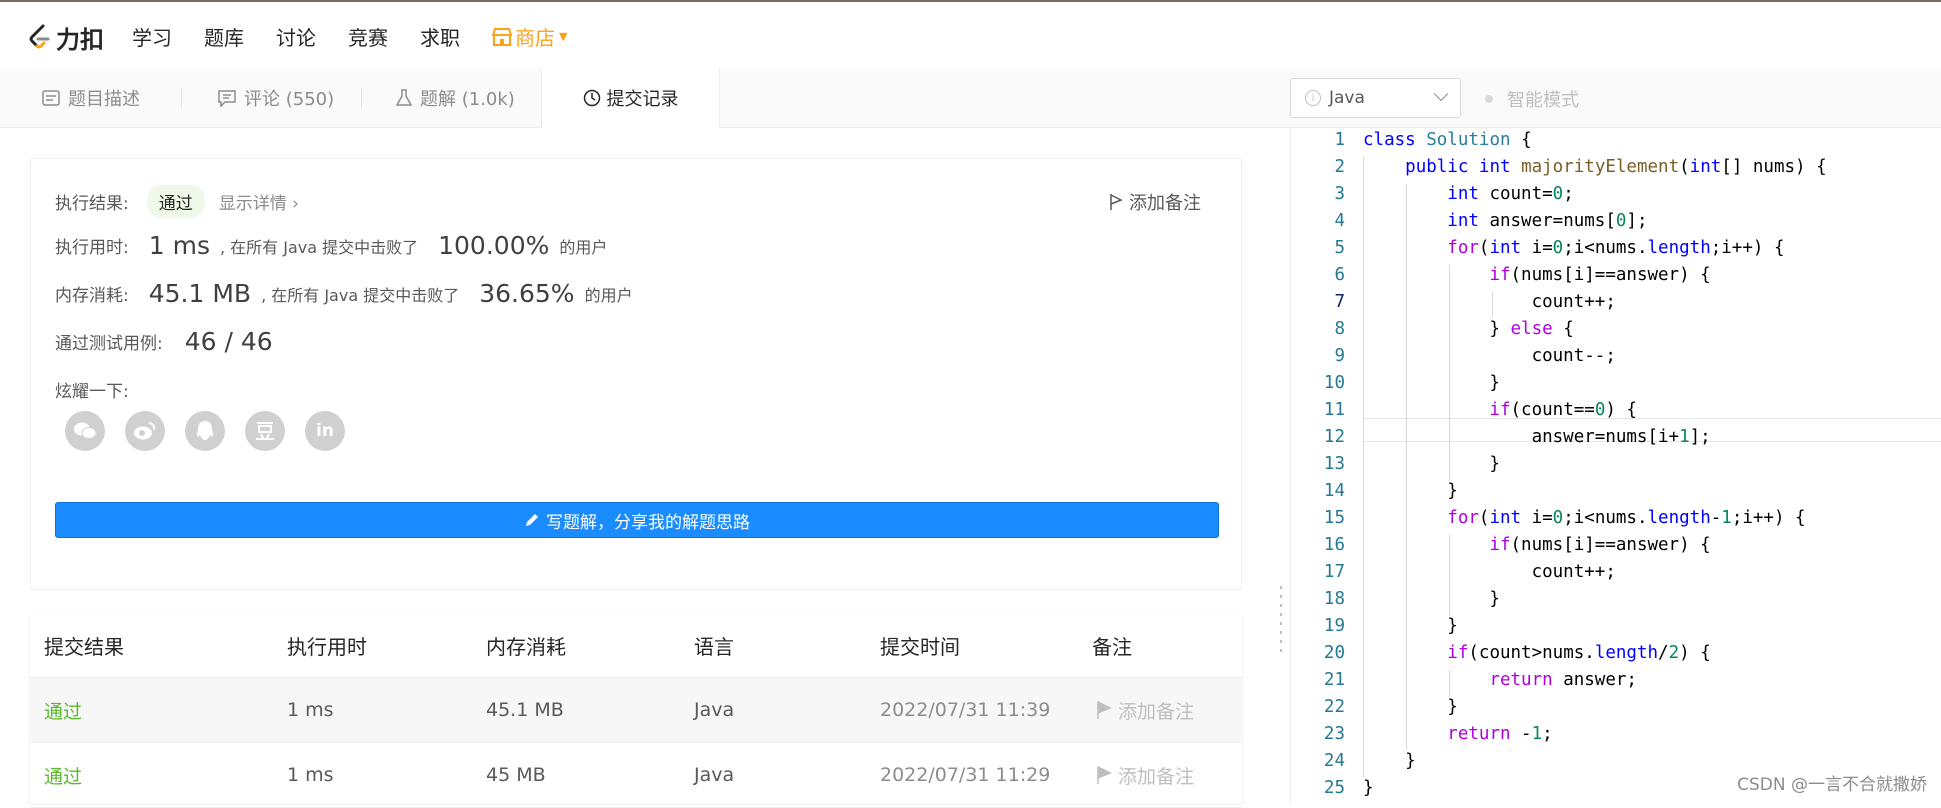 Image resolution: width=1941 pixels, height=808 pixels. What do you see at coordinates (609, 294) in the screenshot?
I see `memory-suffix: 的用户` at bounding box center [609, 294].